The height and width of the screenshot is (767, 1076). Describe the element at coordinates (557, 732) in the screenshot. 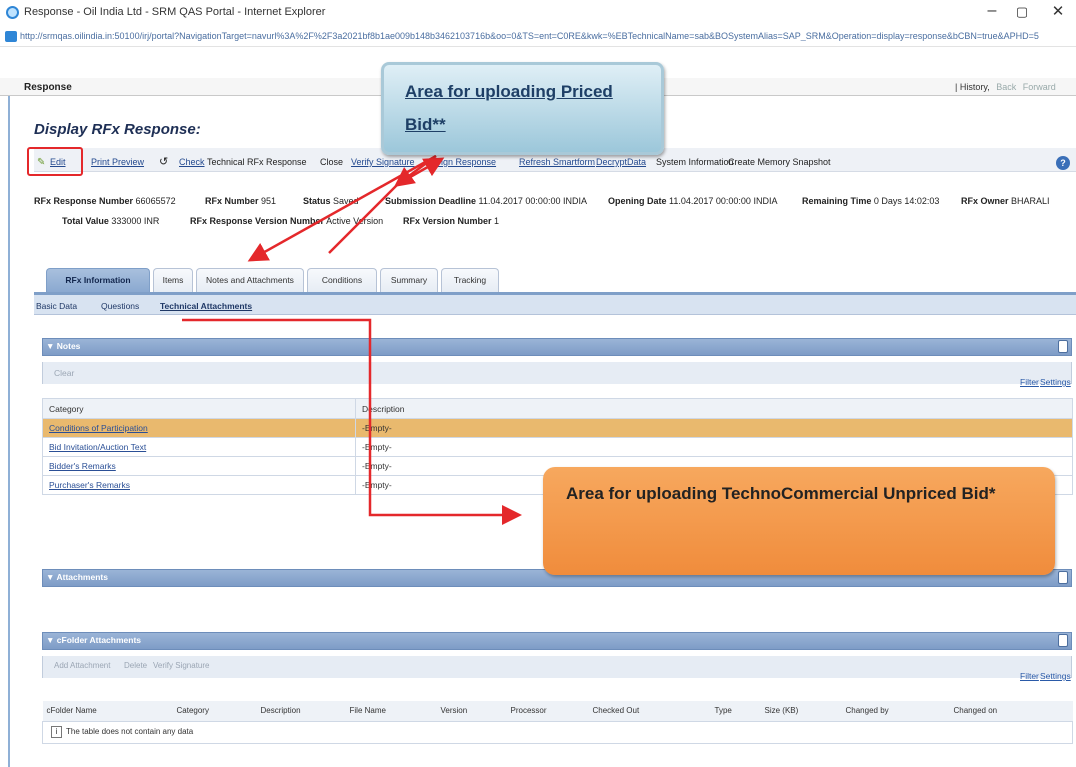

I see `empty-table-row: i The table does not contain any data` at that location.